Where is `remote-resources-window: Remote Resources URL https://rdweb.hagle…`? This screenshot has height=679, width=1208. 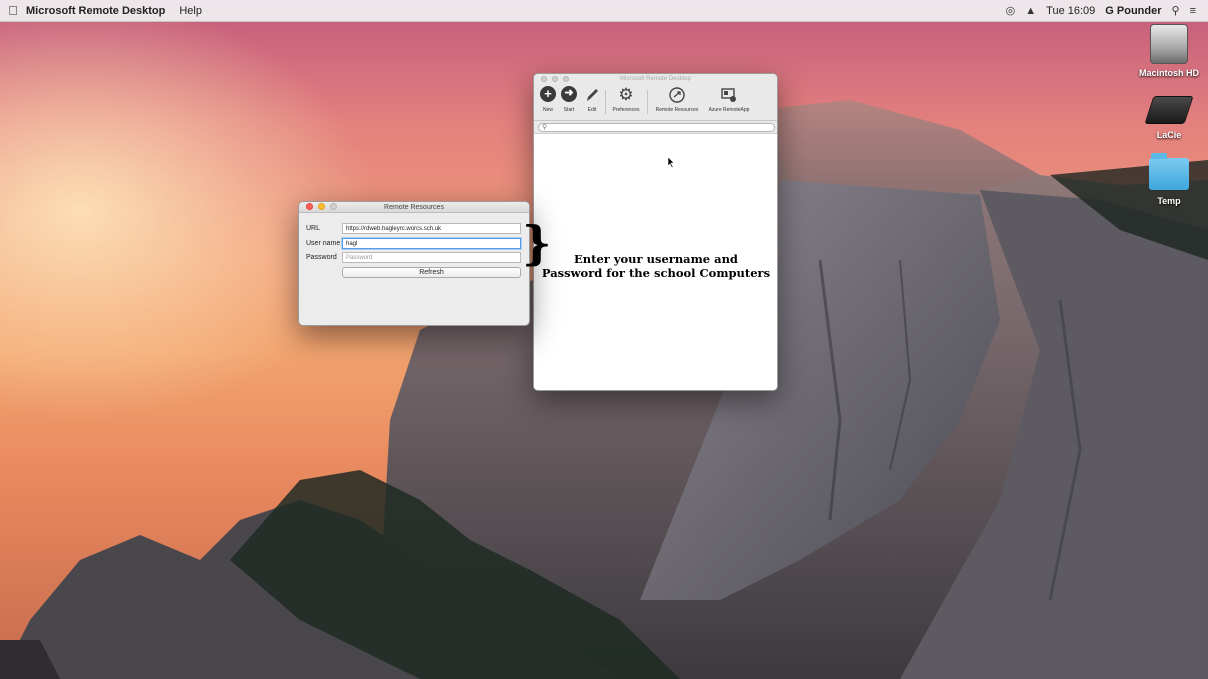
remote-resources-window: Remote Resources URL https://rdweb.hagle… is located at coordinates (414, 263).